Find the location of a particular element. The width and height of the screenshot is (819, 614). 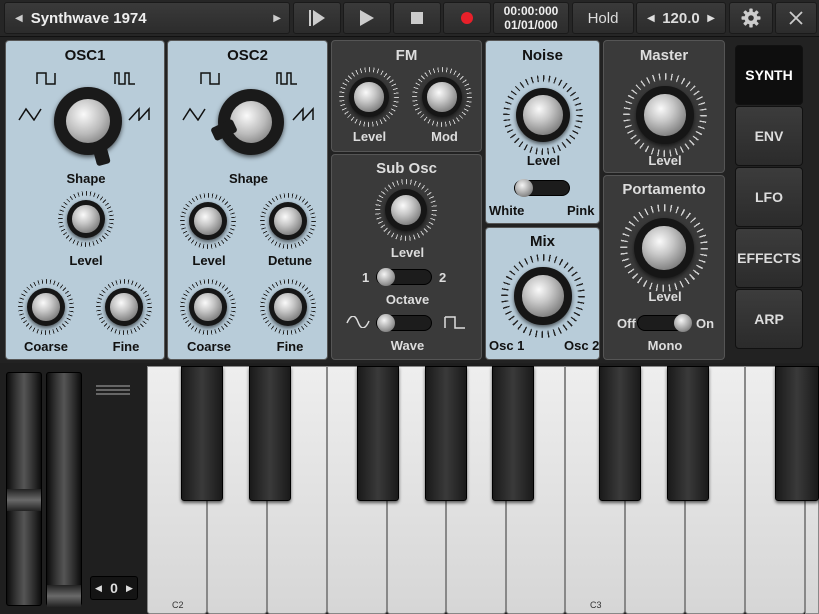

white-label: White is located at coordinates (507, 210).